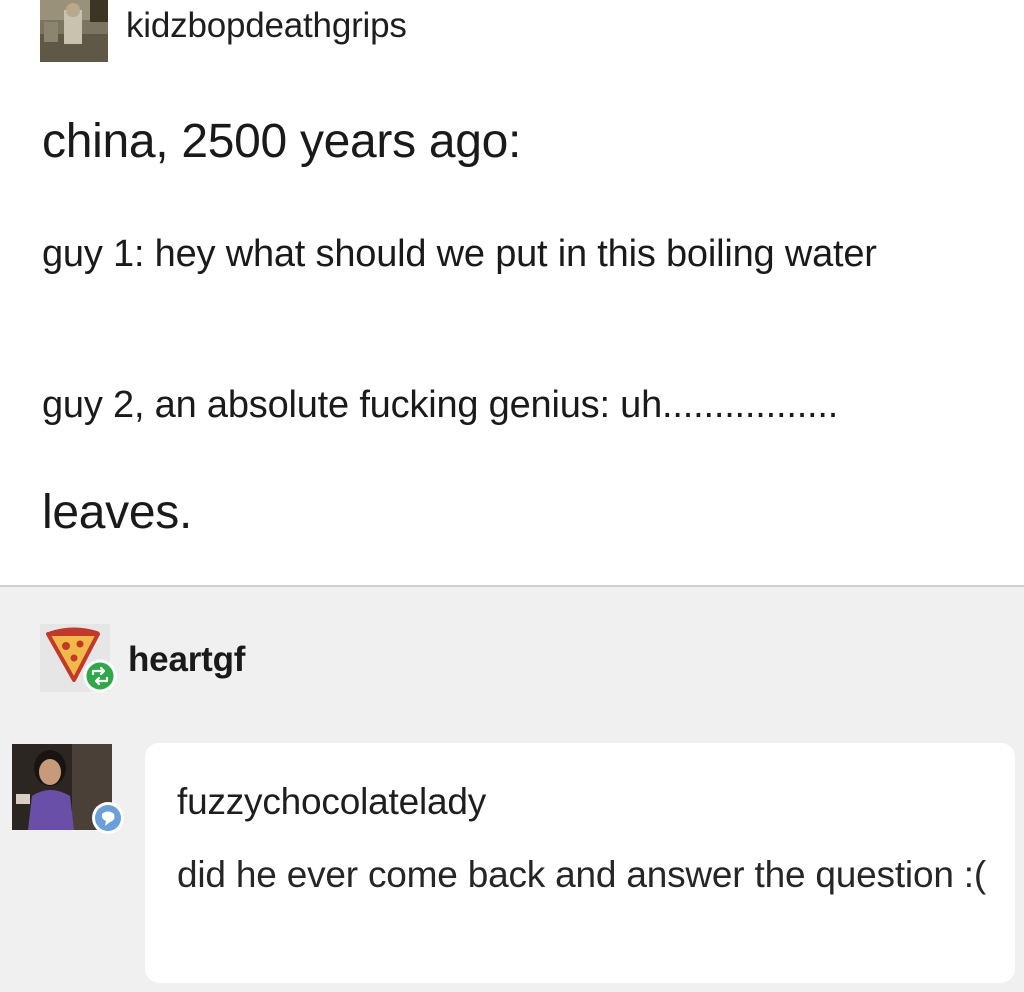 The height and width of the screenshot is (992, 1024). I want to click on commenter-username: fuzzychocolatelady, so click(331, 802).